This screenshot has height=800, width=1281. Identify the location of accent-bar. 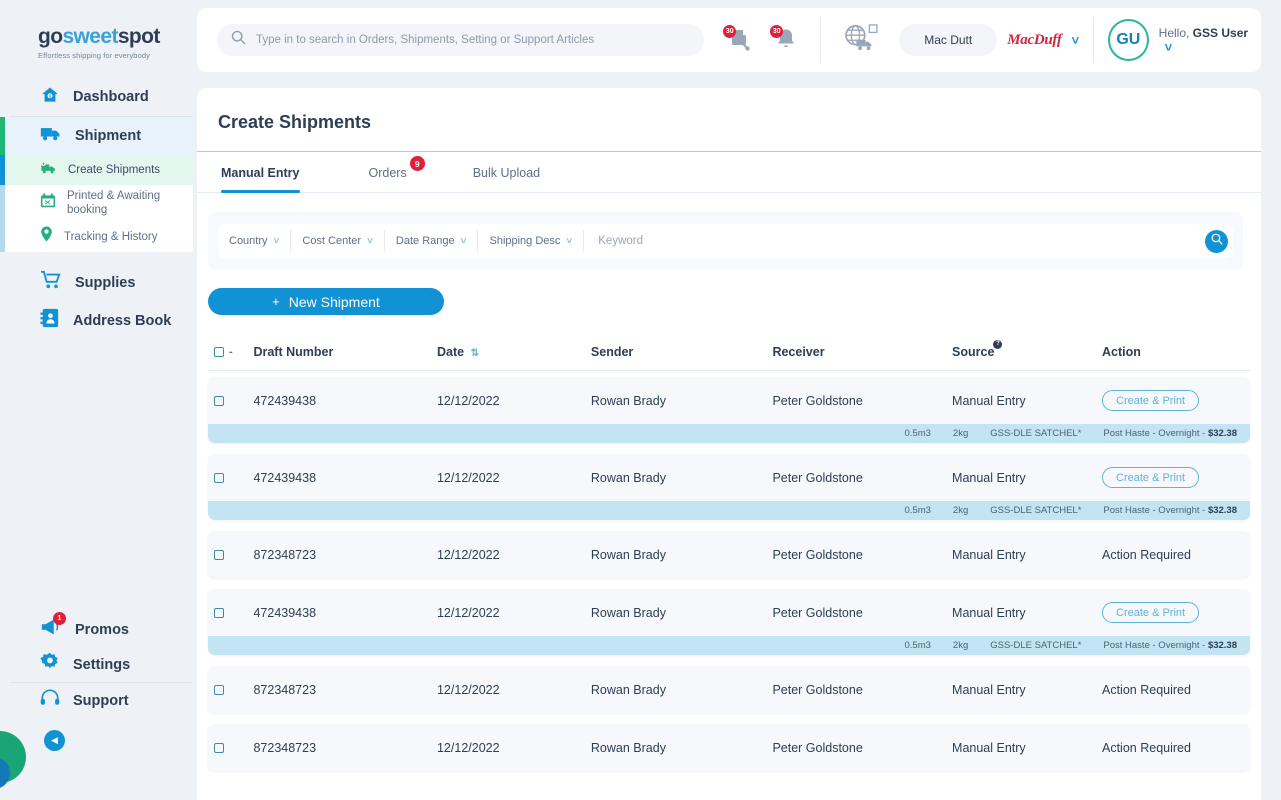
(2, 236).